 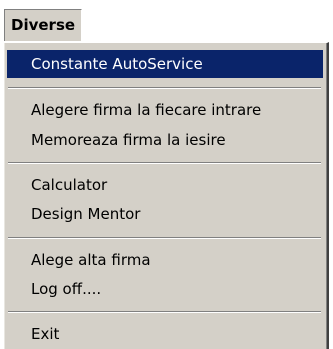 What do you see at coordinates (43, 25) in the screenshot?
I see `menu-diverse: Diverse` at bounding box center [43, 25].